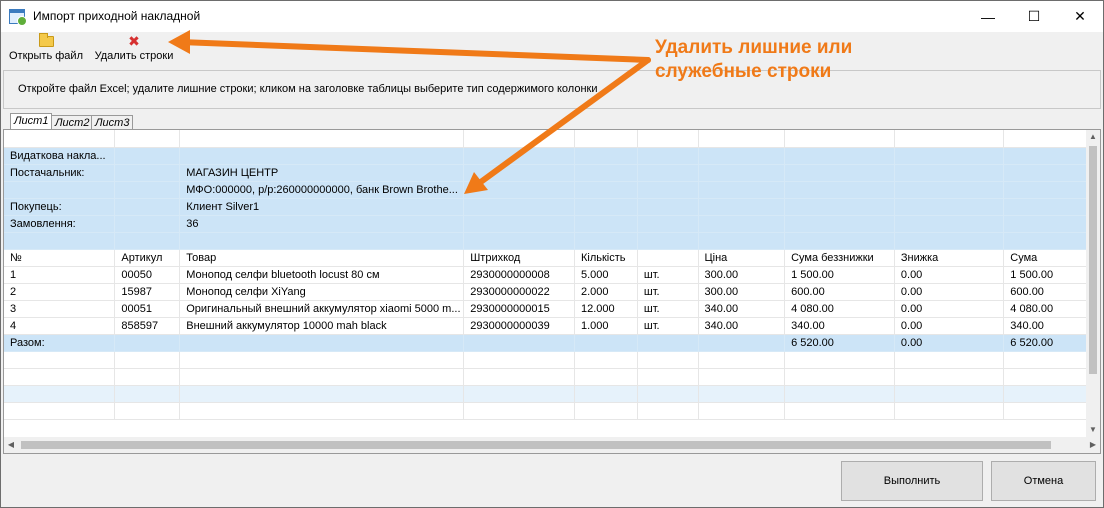  What do you see at coordinates (743, 71) in the screenshot?
I see `annotation-line2: служебные строки` at bounding box center [743, 71].